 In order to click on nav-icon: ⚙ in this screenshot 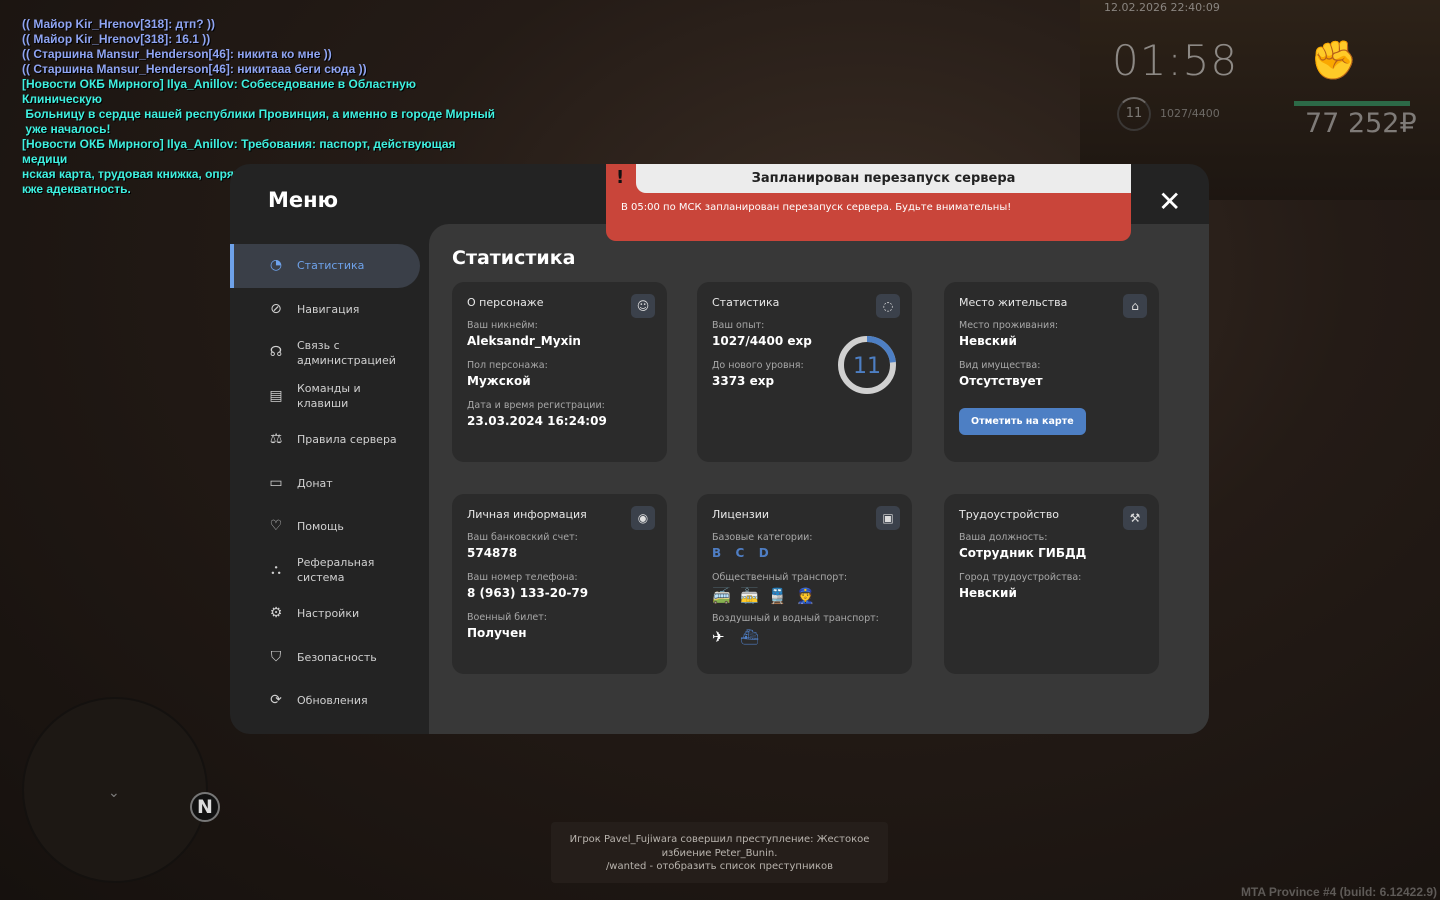, I will do `click(276, 613)`.